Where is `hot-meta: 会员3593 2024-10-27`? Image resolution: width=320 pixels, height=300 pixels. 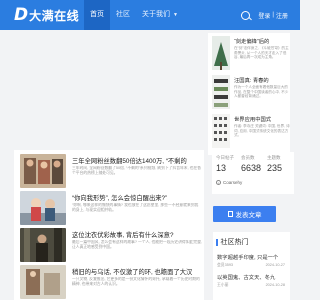 hot-meta: 会员3593 2024-10-27 is located at coordinates (252, 266).